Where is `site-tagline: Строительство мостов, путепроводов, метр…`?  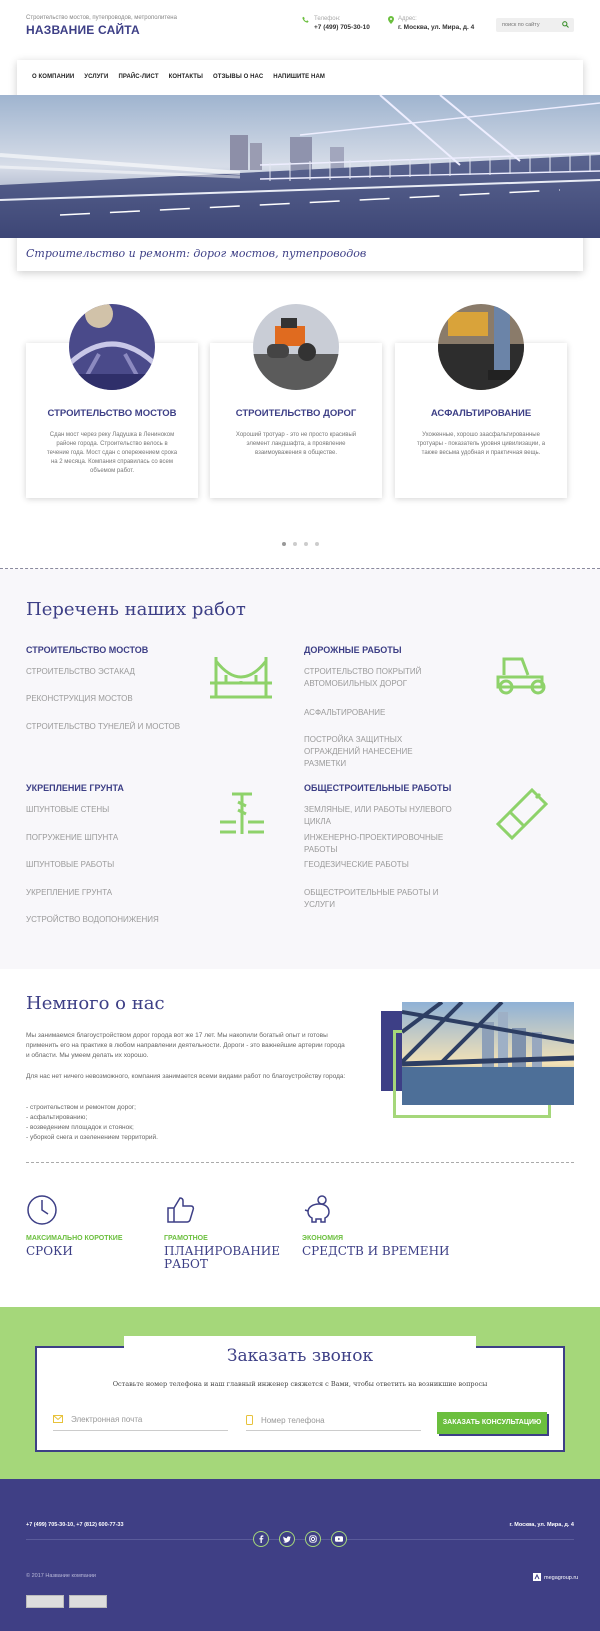 site-tagline: Строительство мостов, путепроводов, метр… is located at coordinates (101, 18).